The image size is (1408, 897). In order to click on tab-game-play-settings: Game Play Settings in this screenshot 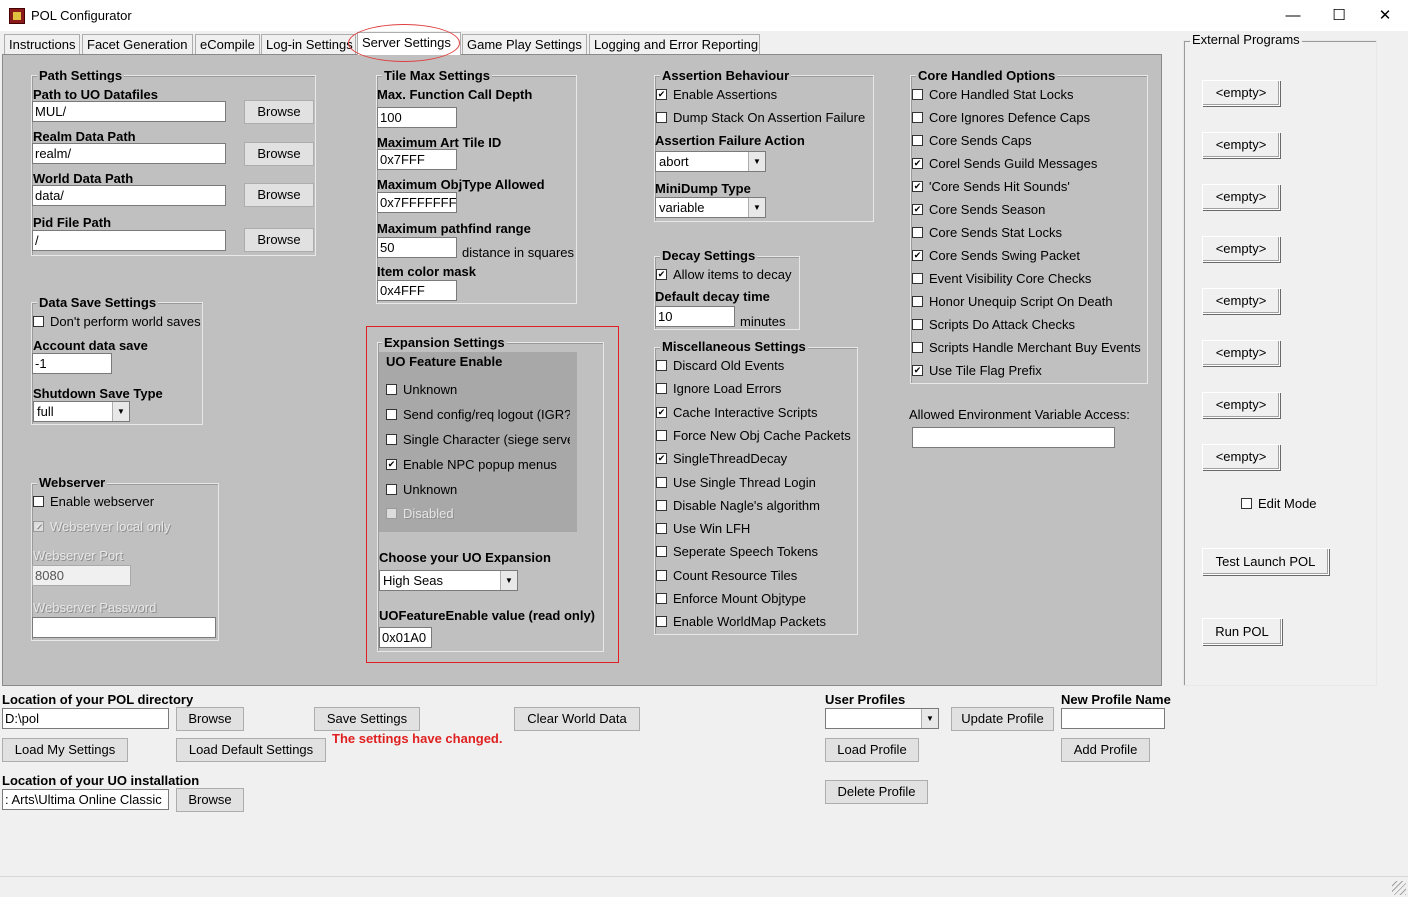, I will do `click(524, 44)`.